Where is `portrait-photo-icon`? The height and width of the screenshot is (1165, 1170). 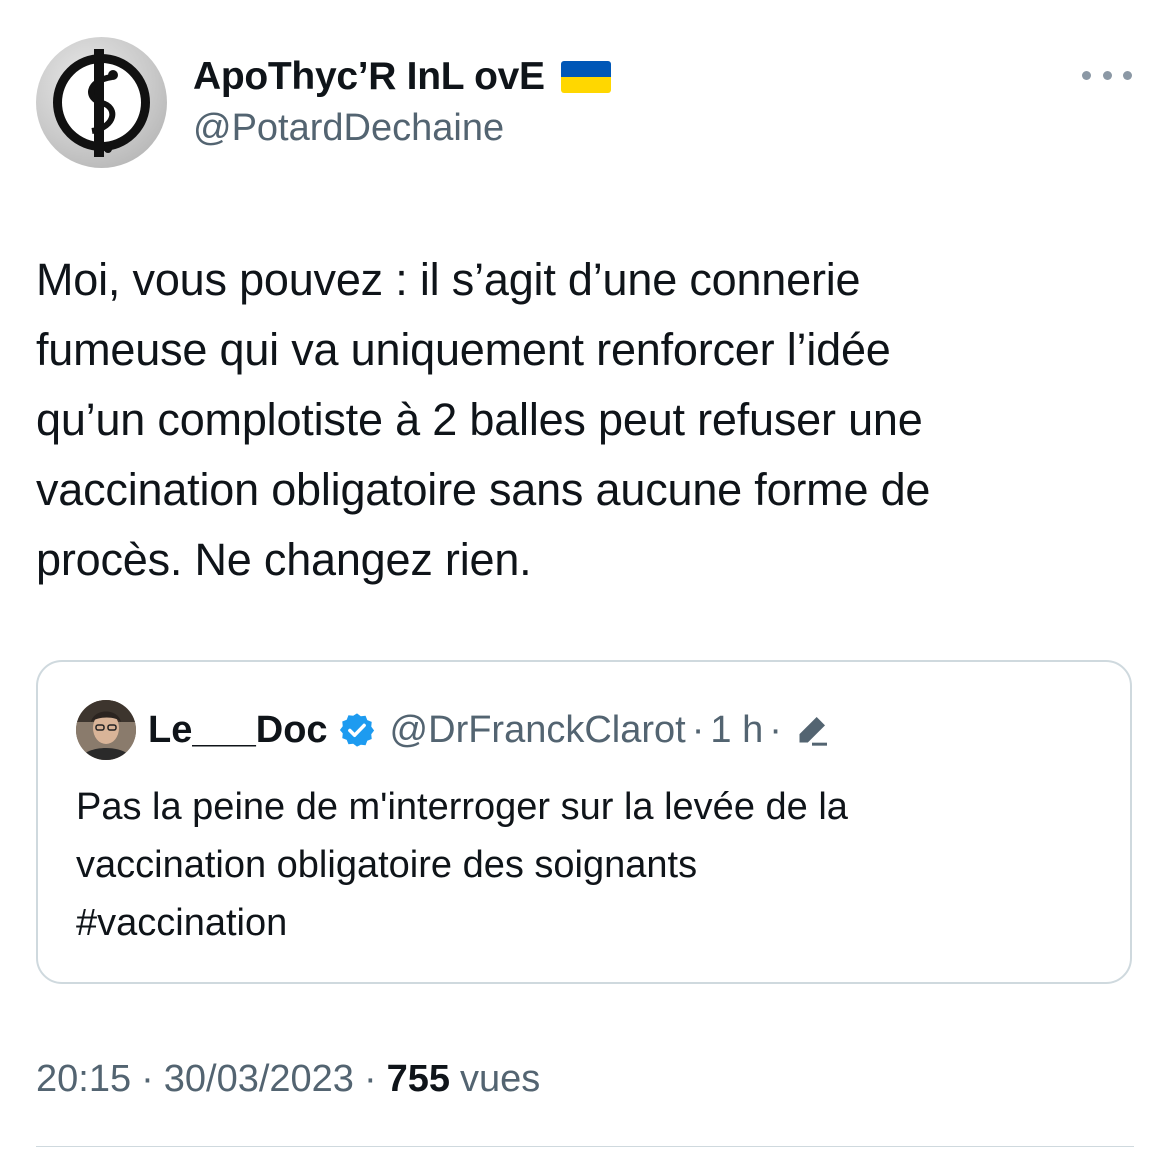
portrait-photo-icon is located at coordinates (106, 730).